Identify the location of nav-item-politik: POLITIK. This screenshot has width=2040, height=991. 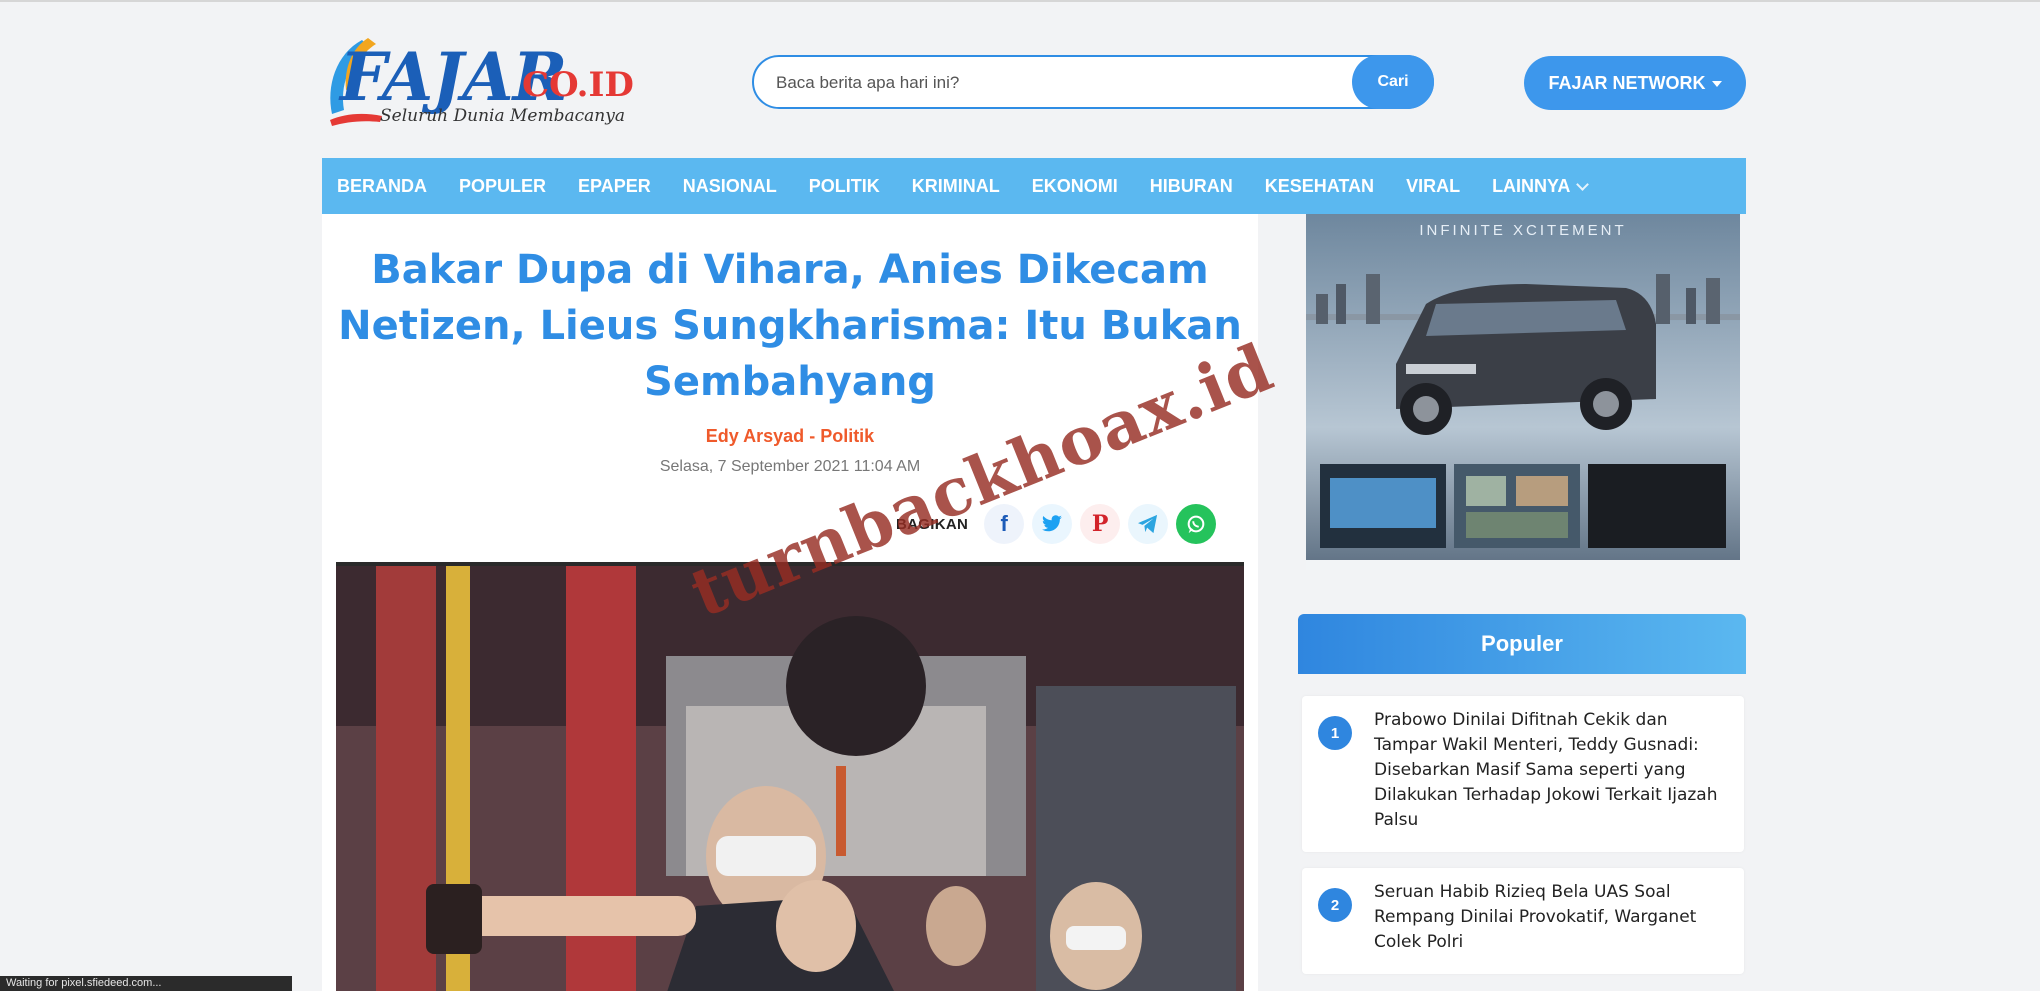
(844, 186).